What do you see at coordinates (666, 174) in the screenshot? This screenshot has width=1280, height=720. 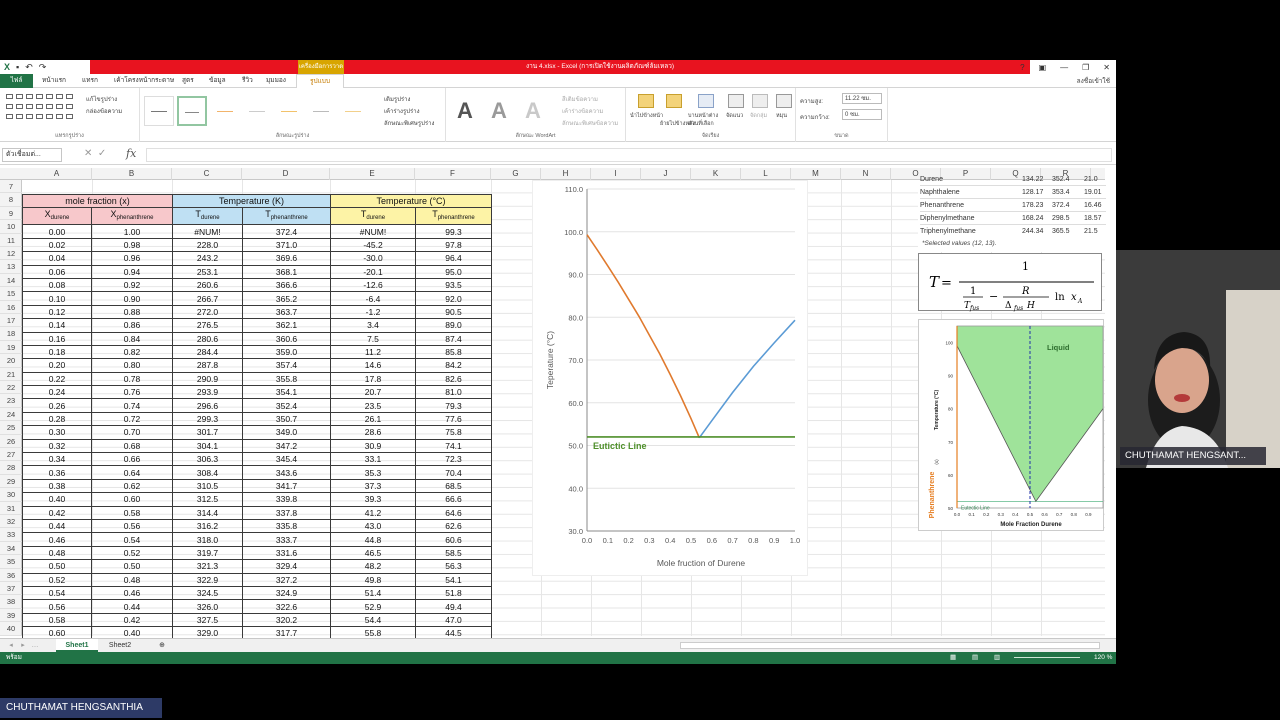 I see `column-header: J` at bounding box center [666, 174].